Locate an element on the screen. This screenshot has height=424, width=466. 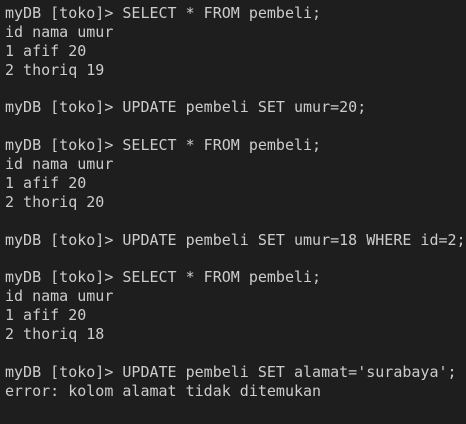
terminal-line: 2 thoriq 20 is located at coordinates (55, 201).